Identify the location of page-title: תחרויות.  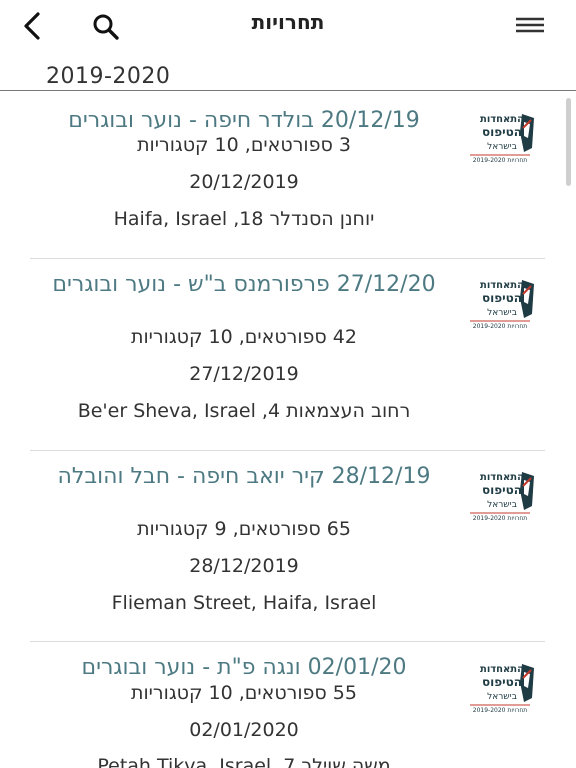
(288, 22).